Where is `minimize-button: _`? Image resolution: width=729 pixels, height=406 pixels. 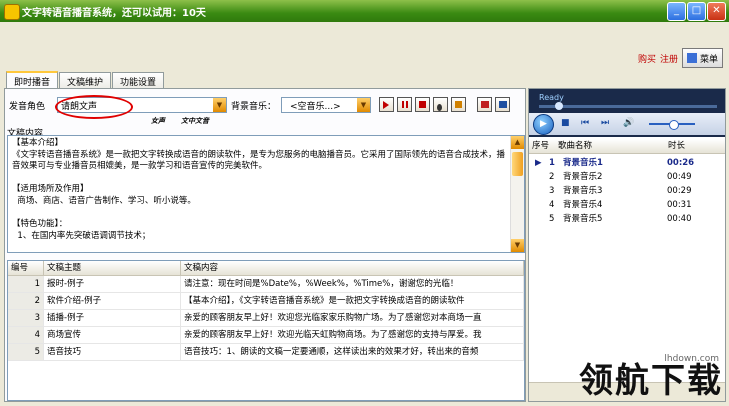 minimize-button: _ is located at coordinates (676, 11).